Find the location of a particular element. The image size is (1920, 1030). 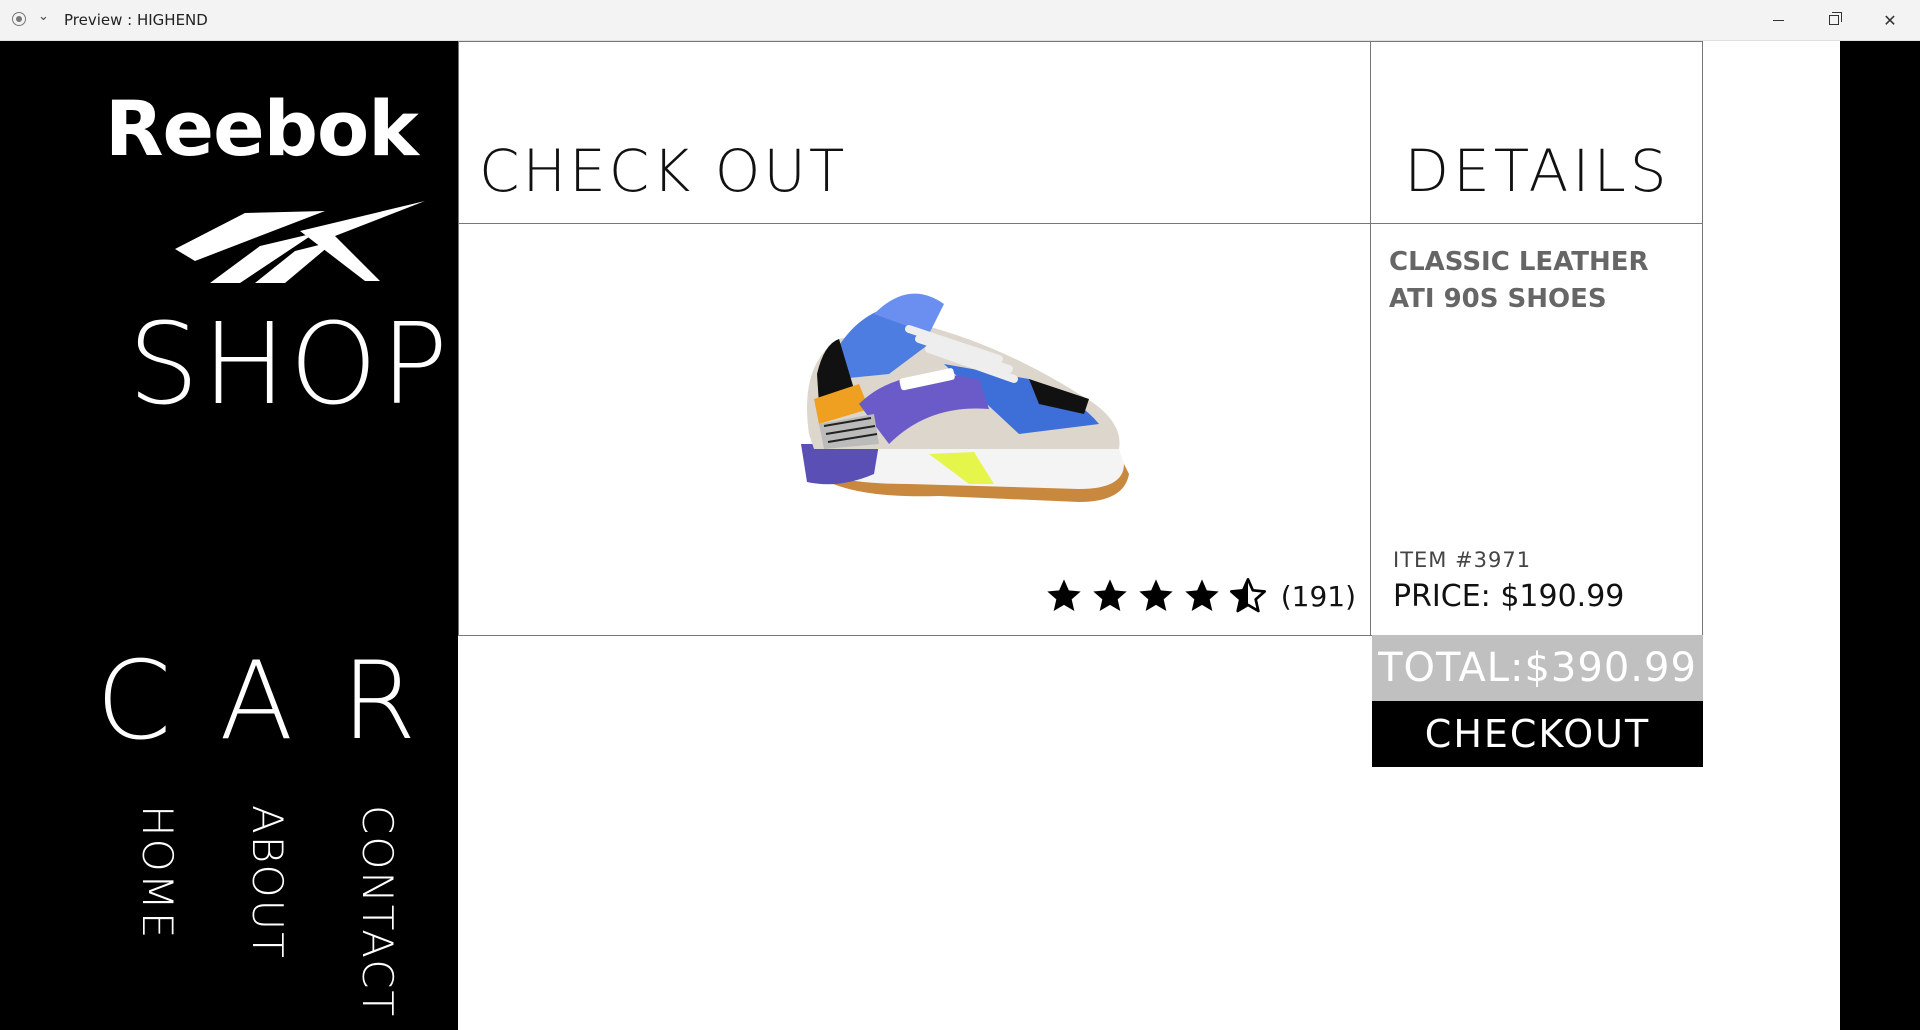

nav-about: ABOUT is located at coordinates (267, 882).